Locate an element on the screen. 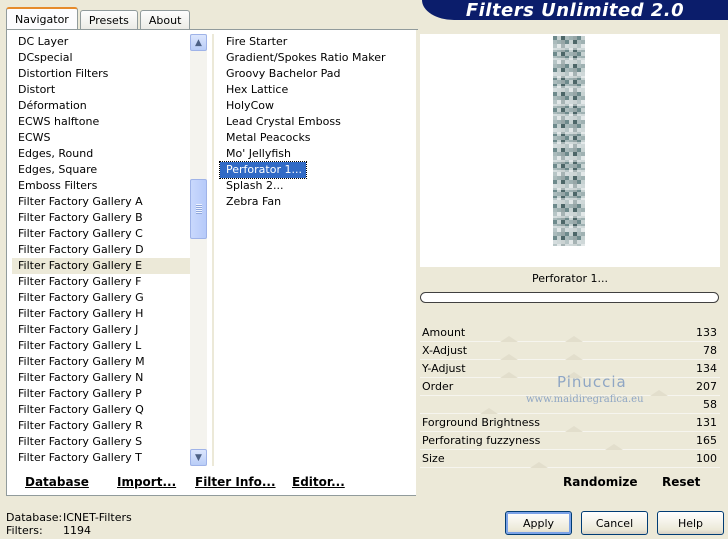  list-divider is located at coordinates (213, 250).